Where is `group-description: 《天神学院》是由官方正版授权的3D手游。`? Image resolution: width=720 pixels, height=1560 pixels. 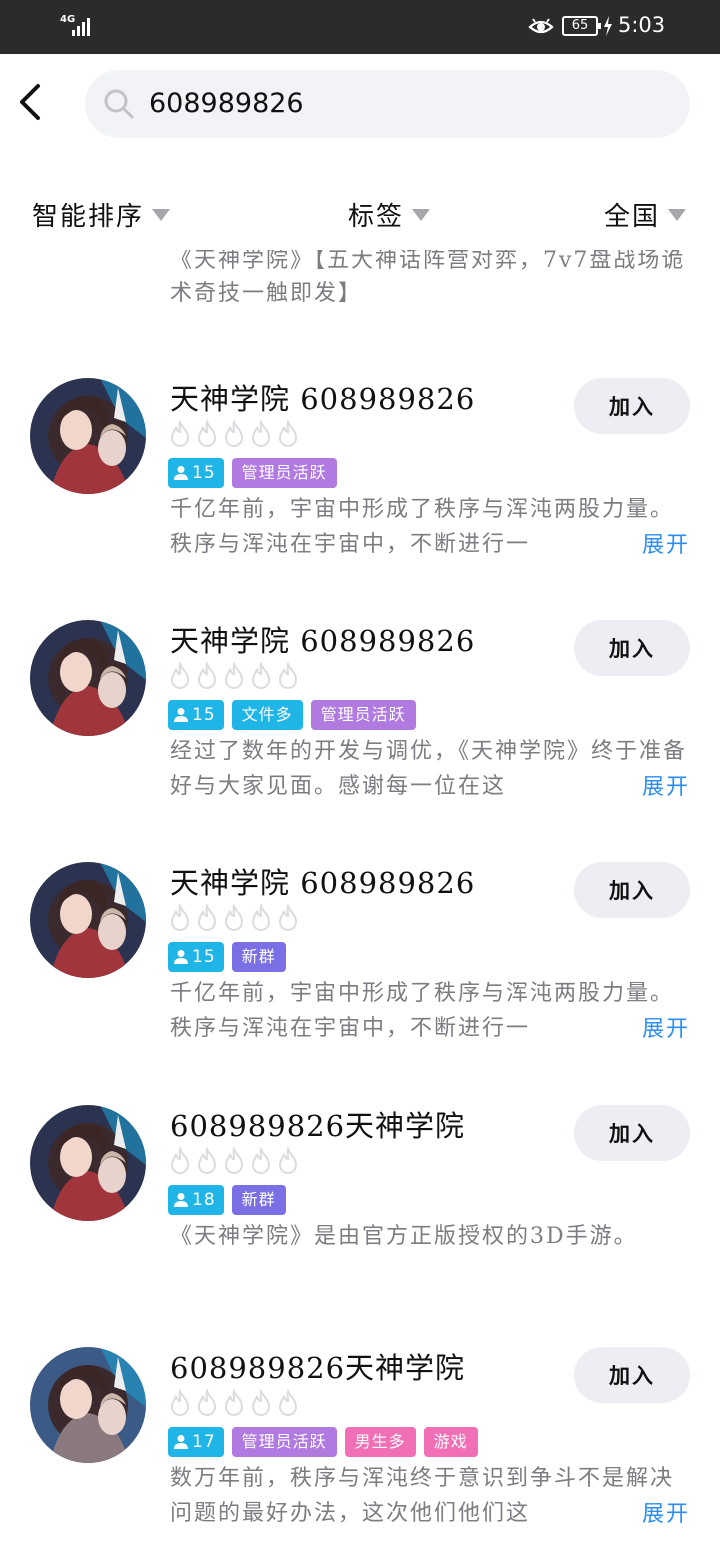
group-description: 《天神学院》是由官方正版授权的3D手游。 is located at coordinates (404, 1236).